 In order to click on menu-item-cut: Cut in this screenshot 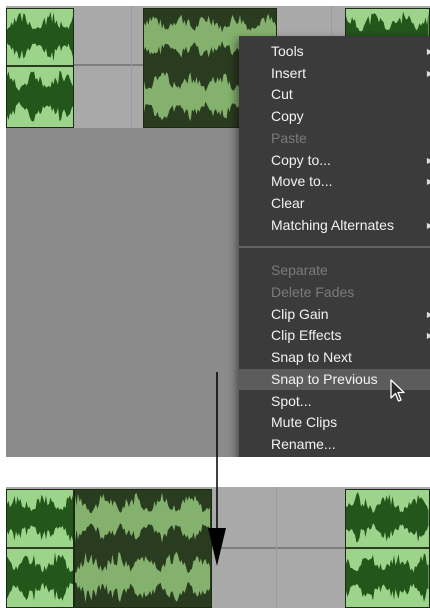, I will do `click(334, 95)`.